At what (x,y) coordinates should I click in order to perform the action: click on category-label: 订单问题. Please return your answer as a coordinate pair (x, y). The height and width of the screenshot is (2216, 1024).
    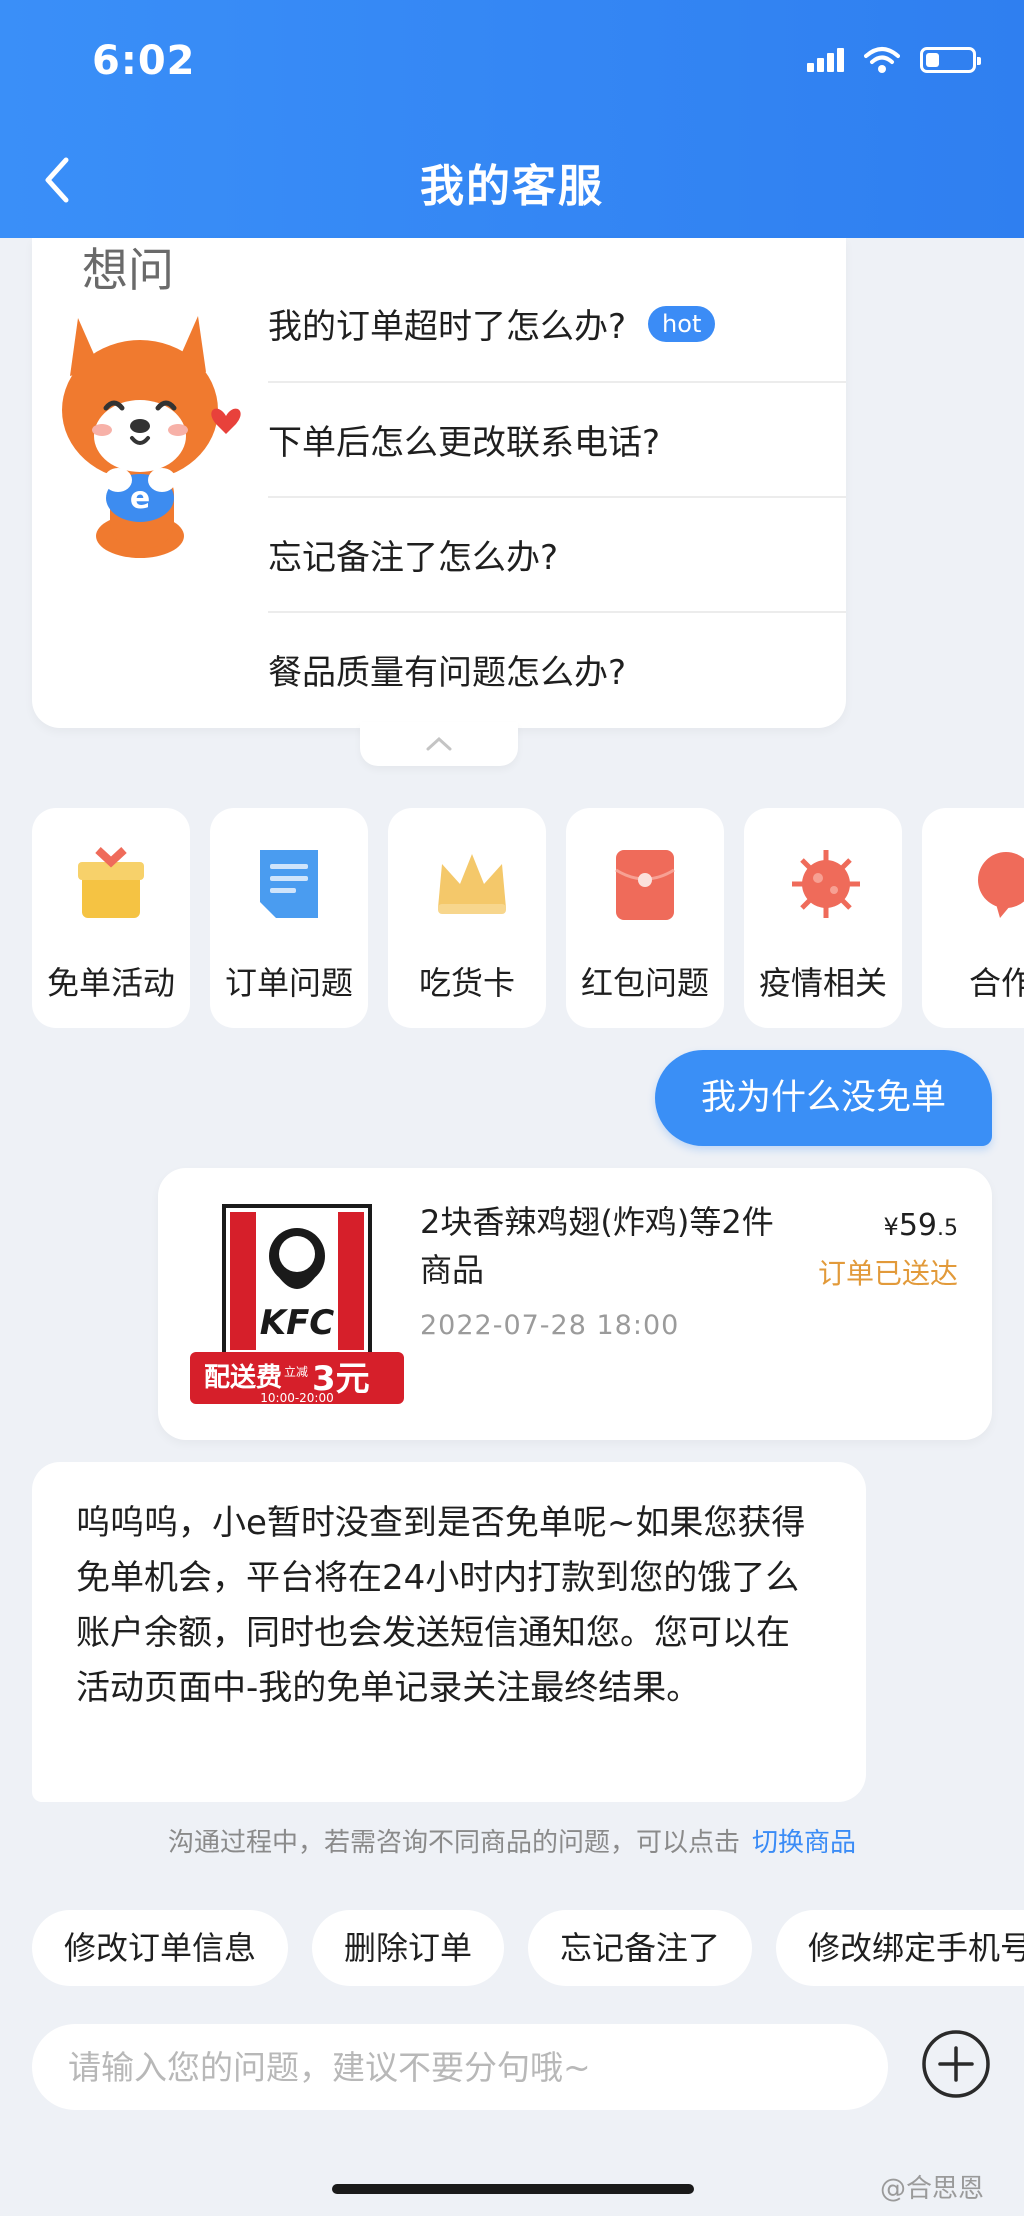
    Looking at the image, I should click on (288, 983).